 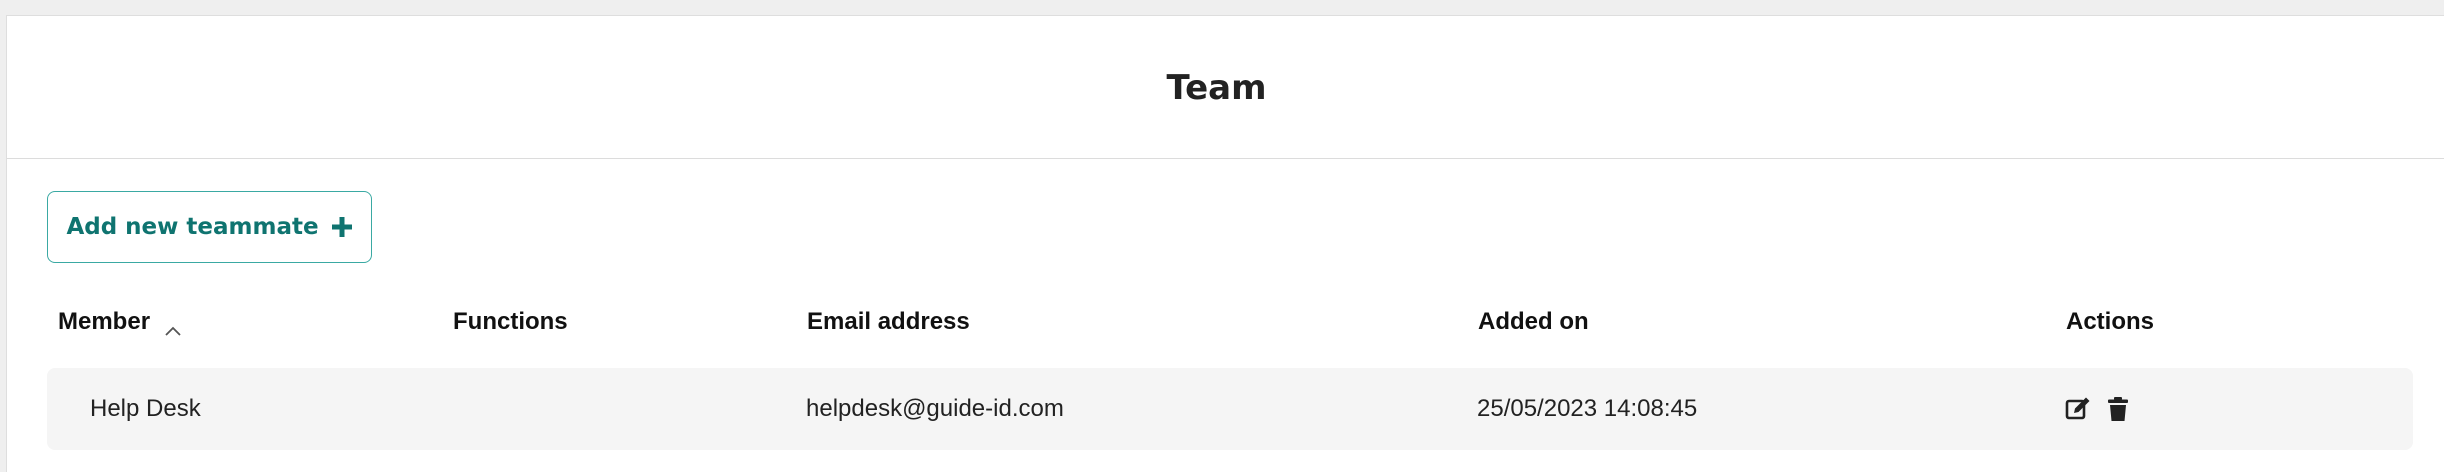 I want to click on add-teammate-label: Add new teammate, so click(x=192, y=227).